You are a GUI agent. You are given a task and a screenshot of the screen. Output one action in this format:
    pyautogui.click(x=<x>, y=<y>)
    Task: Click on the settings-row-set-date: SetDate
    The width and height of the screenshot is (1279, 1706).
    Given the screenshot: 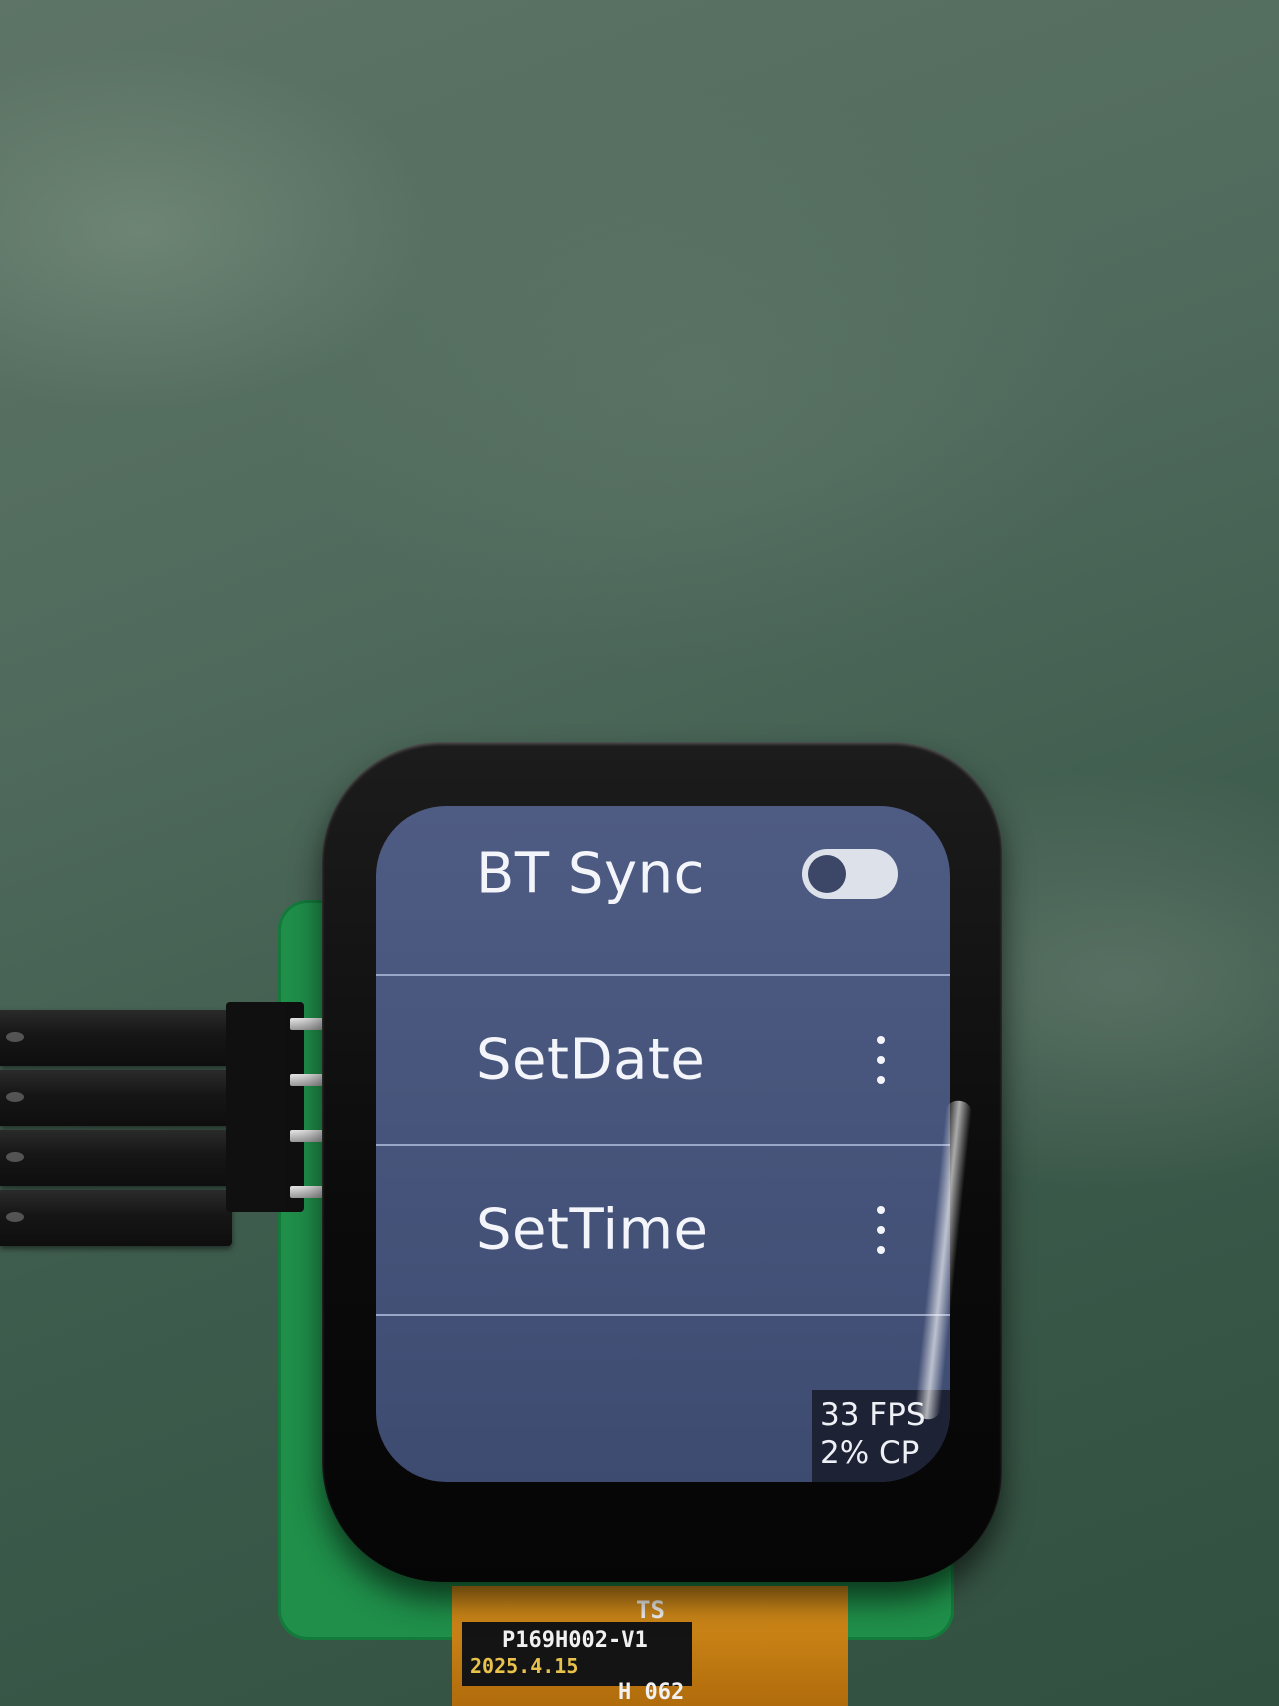 What is the action you would take?
    pyautogui.click(x=663, y=1061)
    